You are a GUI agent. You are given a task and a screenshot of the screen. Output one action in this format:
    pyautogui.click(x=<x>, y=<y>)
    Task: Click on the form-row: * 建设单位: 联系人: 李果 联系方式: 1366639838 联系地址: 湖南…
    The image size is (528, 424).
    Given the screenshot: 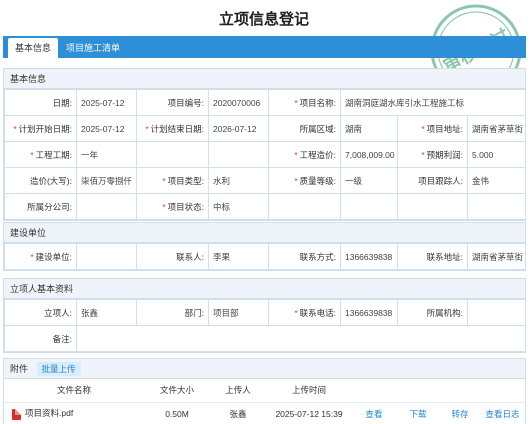 What is the action you would take?
    pyautogui.click(x=265, y=256)
    